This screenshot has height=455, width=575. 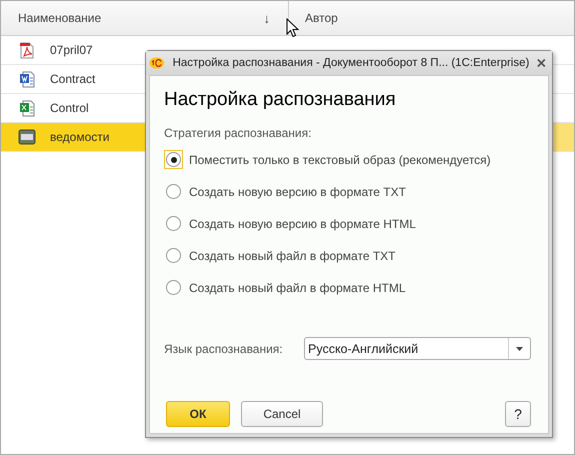 I want to click on pdf-file-icon, so click(x=27, y=50).